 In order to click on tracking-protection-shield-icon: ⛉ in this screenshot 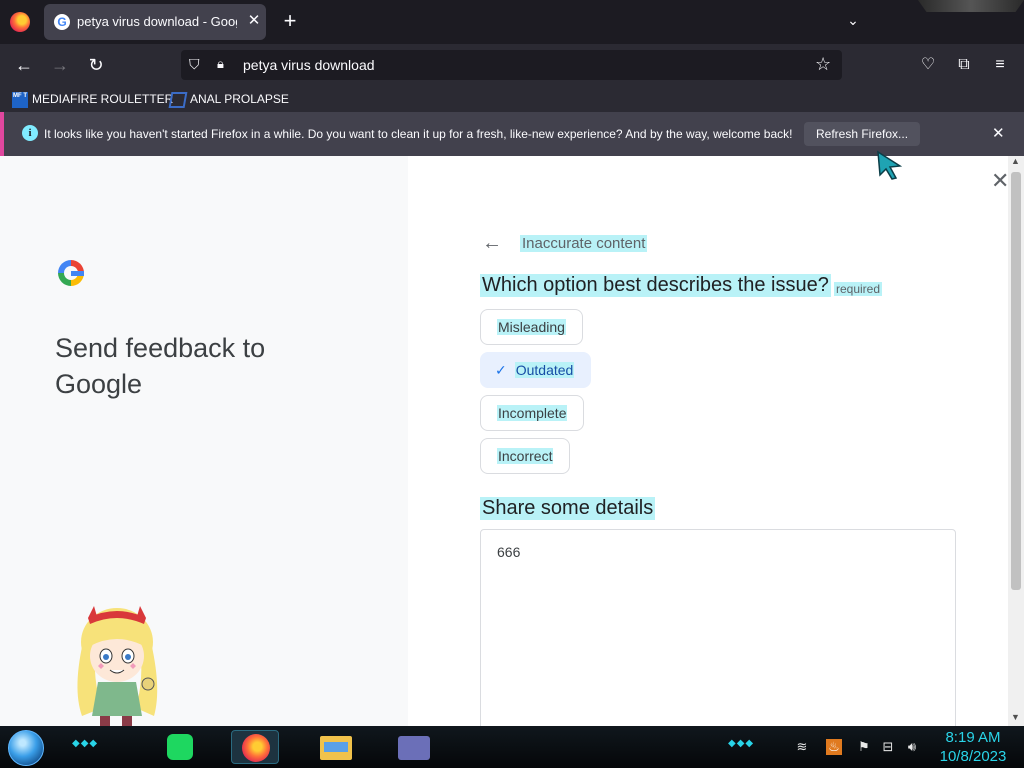, I will do `click(197, 65)`.